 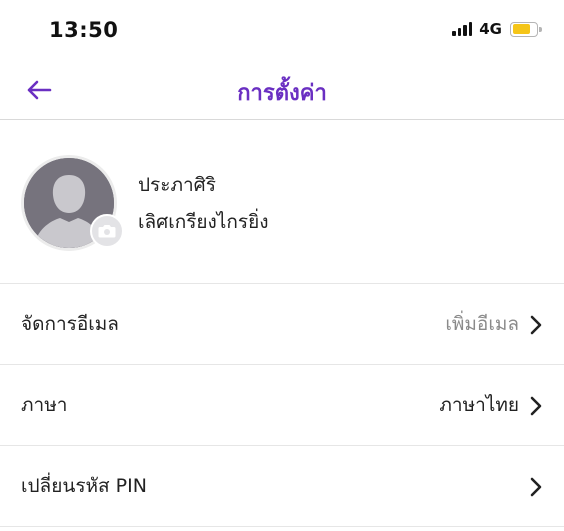 What do you see at coordinates (462, 29) in the screenshot?
I see `signal-strength-icon` at bounding box center [462, 29].